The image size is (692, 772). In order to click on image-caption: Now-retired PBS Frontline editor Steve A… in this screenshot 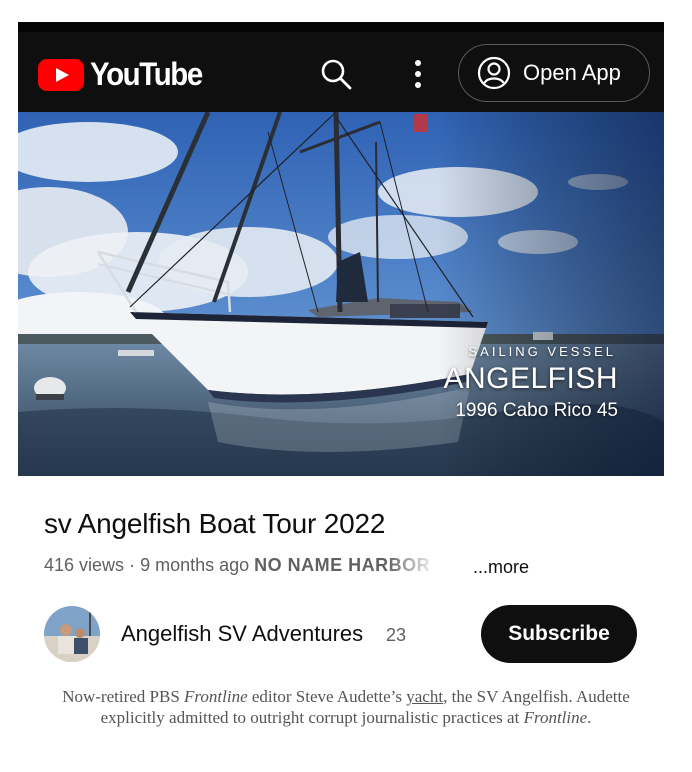, I will do `click(346, 707)`.